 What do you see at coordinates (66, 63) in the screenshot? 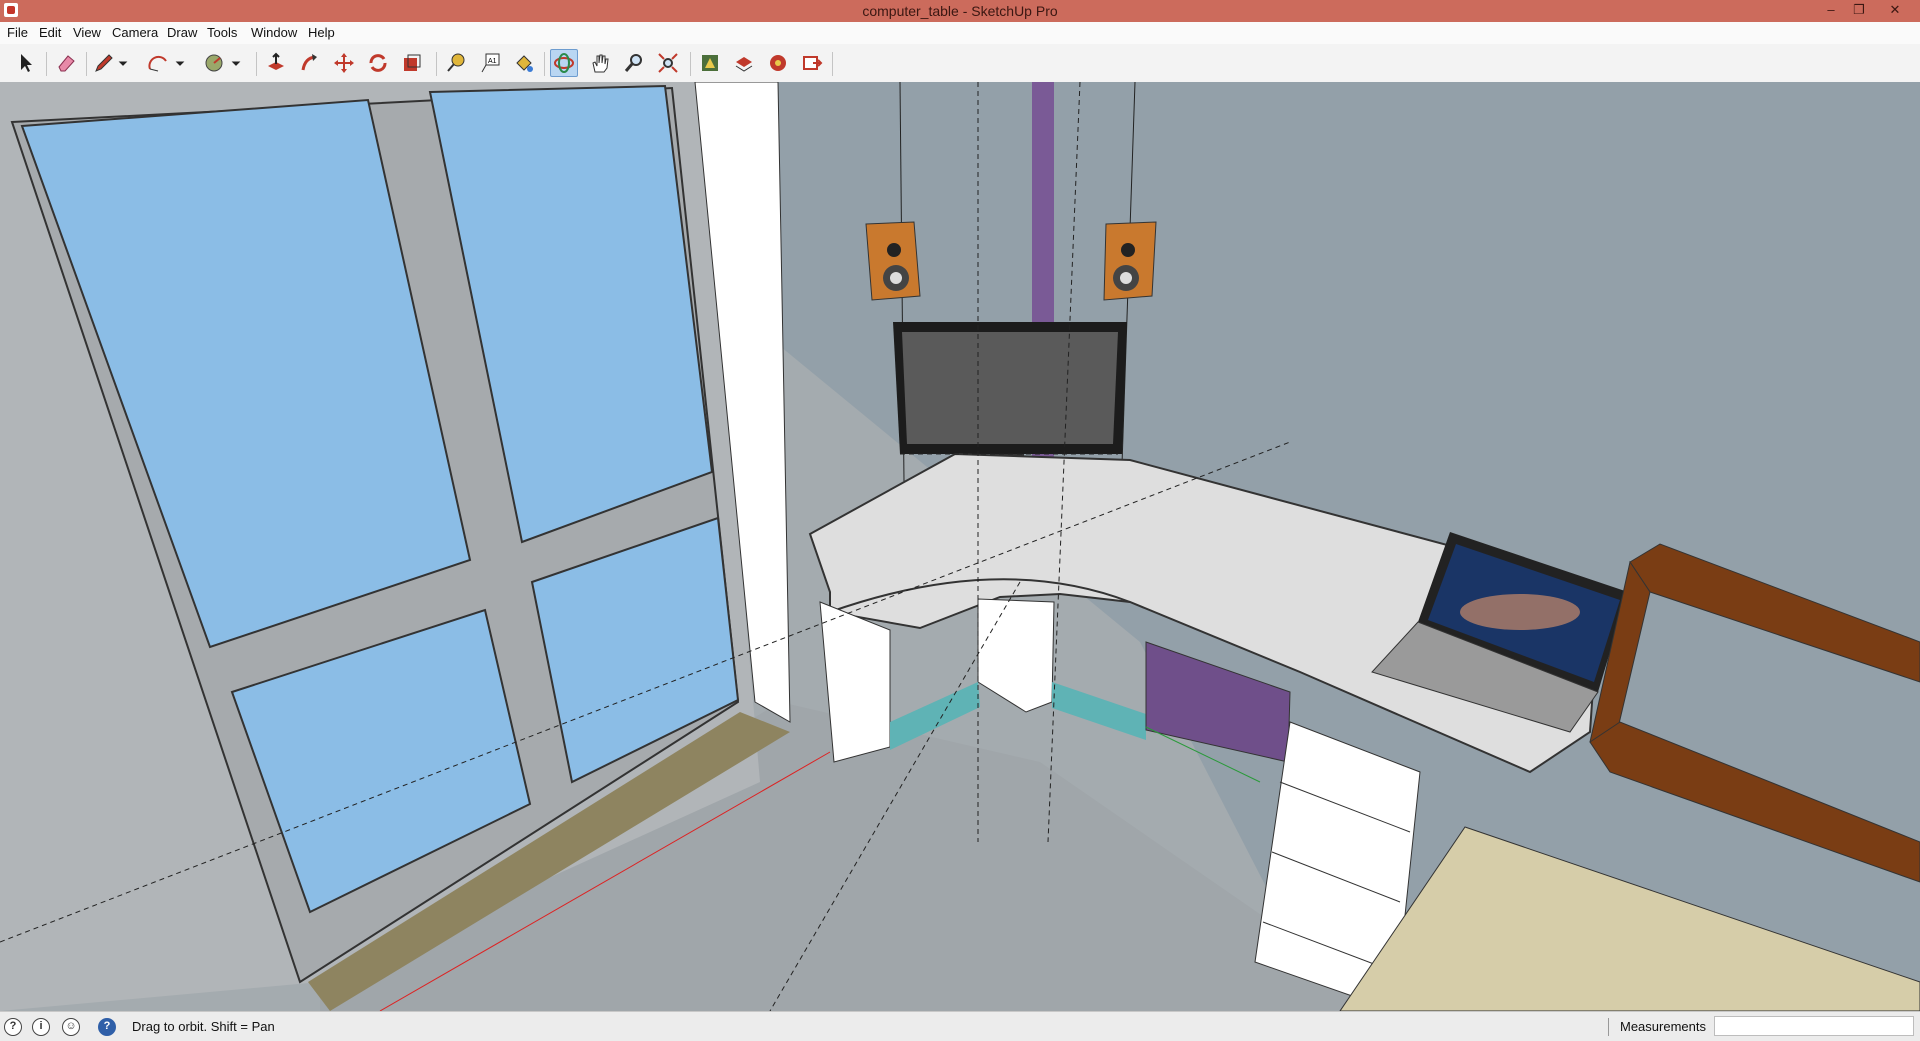
I see `eraser-tool-icon` at bounding box center [66, 63].